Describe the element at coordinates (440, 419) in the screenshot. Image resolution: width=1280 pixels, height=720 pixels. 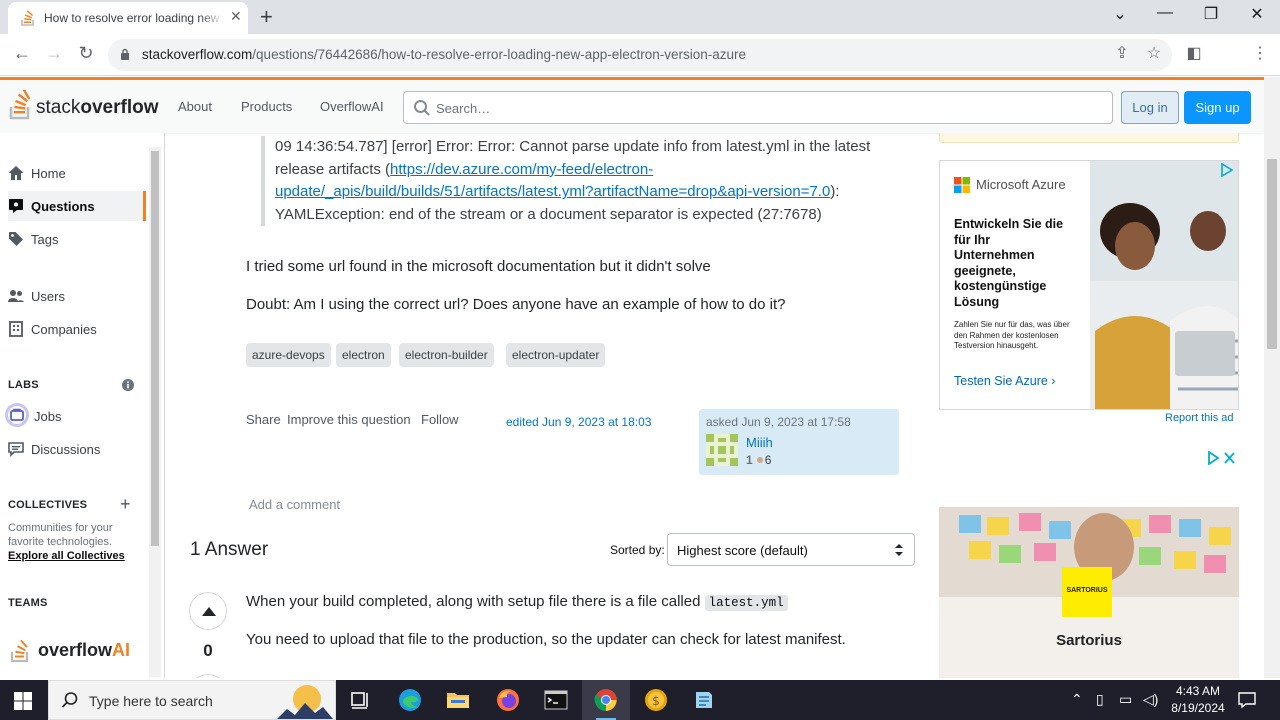
I see `follow-link: Follow` at that location.